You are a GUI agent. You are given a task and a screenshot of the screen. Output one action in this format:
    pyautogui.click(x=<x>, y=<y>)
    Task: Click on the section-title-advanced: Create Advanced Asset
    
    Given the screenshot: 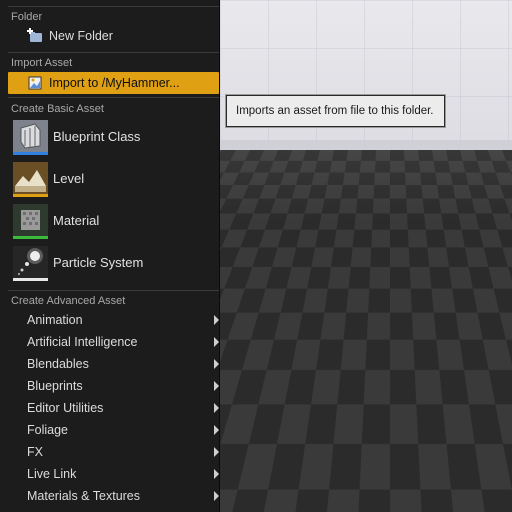 What is the action you would take?
    pyautogui.click(x=68, y=301)
    